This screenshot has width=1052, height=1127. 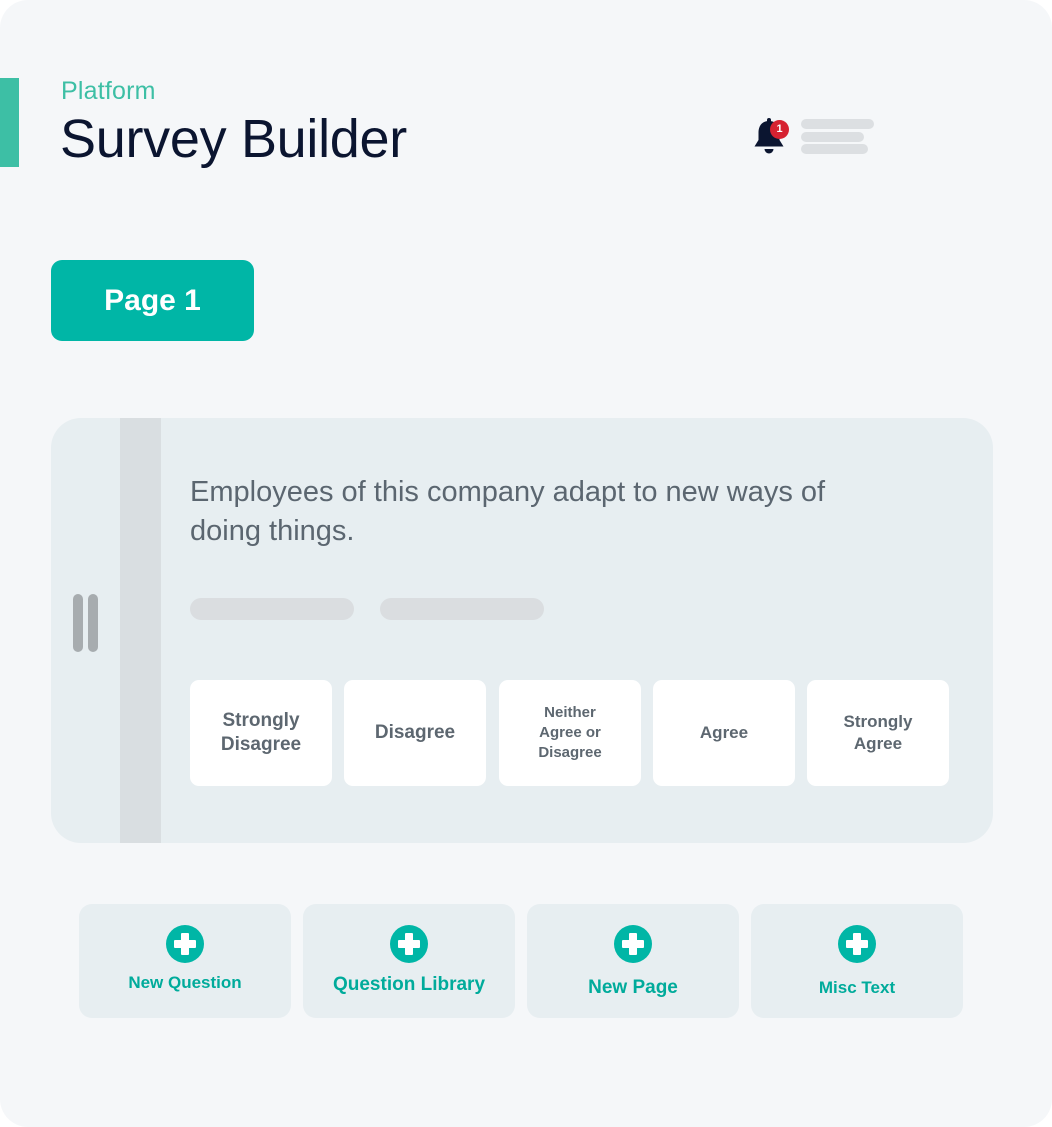 I want to click on new-question-button: New Question, so click(x=185, y=961).